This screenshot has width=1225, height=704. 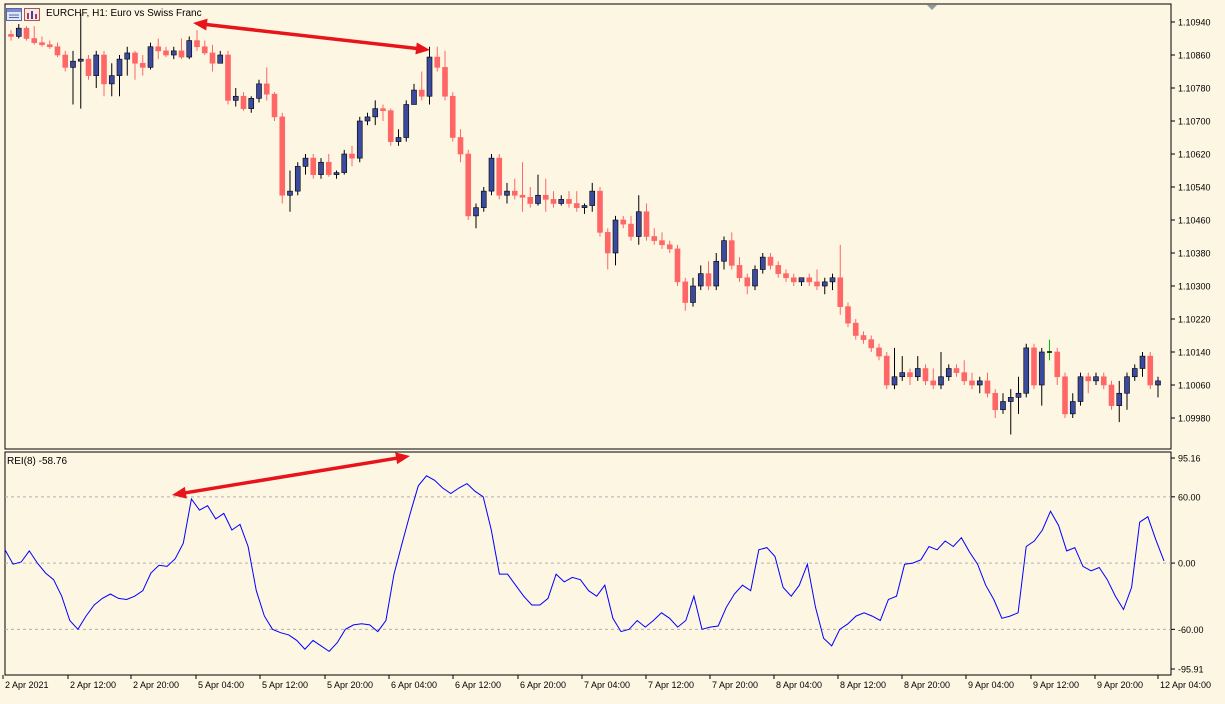 What do you see at coordinates (1187, 564) in the screenshot?
I see `indicator-axis: 95.16 60.00 0.00 -60.00 -95.91` at bounding box center [1187, 564].